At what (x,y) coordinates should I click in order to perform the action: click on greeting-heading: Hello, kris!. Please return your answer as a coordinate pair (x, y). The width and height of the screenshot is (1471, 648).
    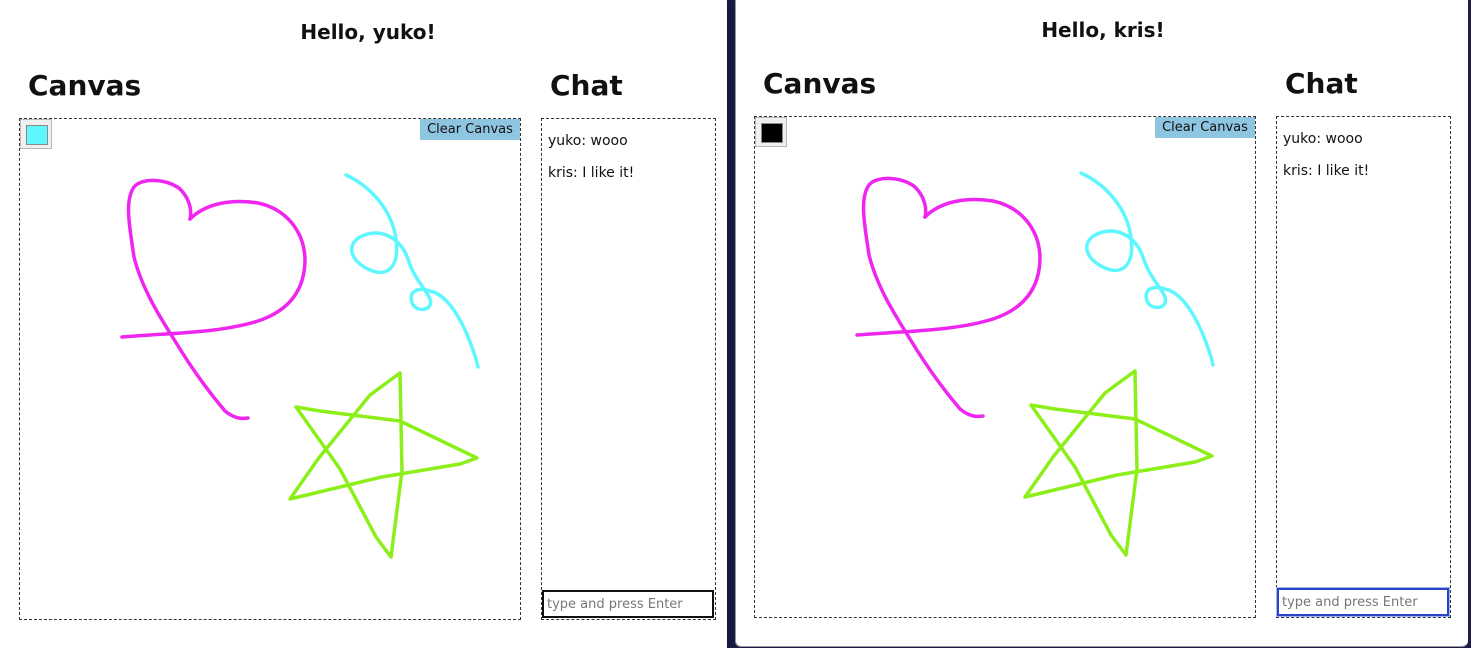
    Looking at the image, I should click on (1103, 30).